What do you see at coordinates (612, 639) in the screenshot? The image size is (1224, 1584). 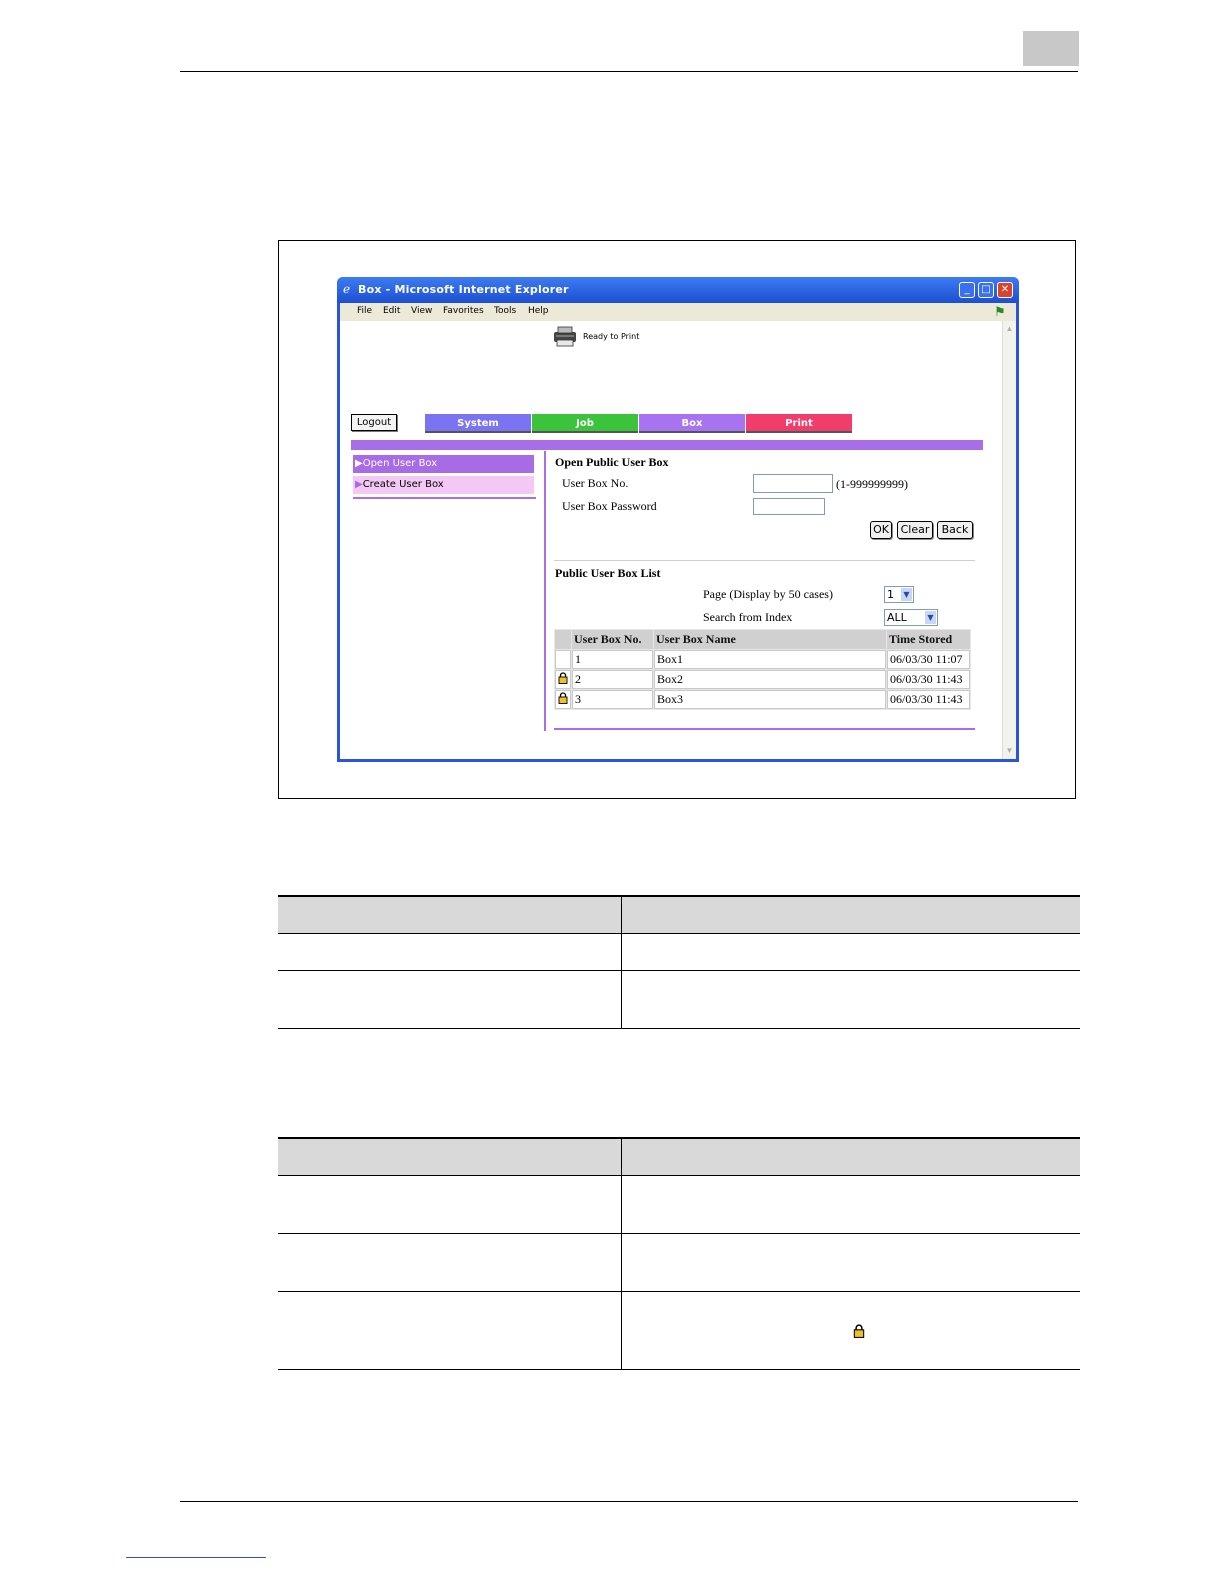 I see `column-header: User Box No.` at bounding box center [612, 639].